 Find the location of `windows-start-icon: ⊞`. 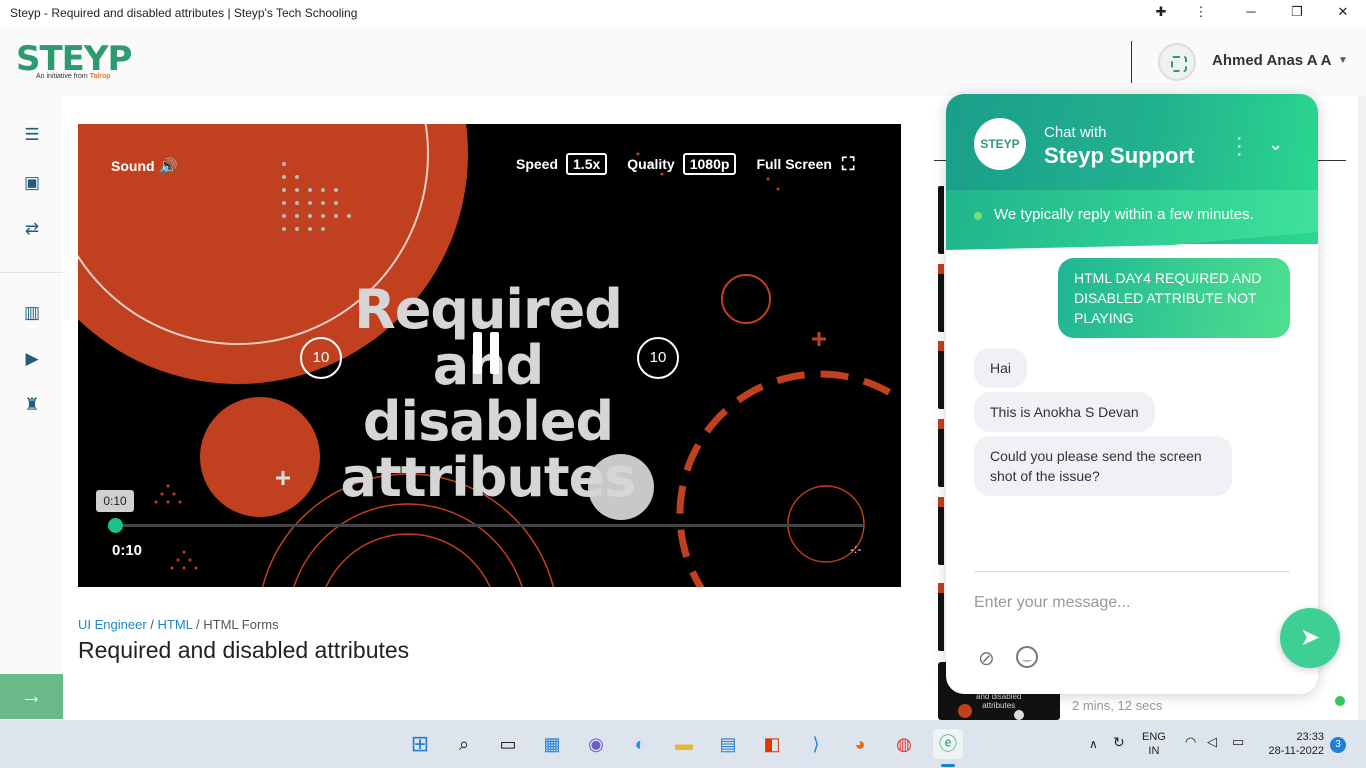

windows-start-icon: ⊞ is located at coordinates (420, 744).